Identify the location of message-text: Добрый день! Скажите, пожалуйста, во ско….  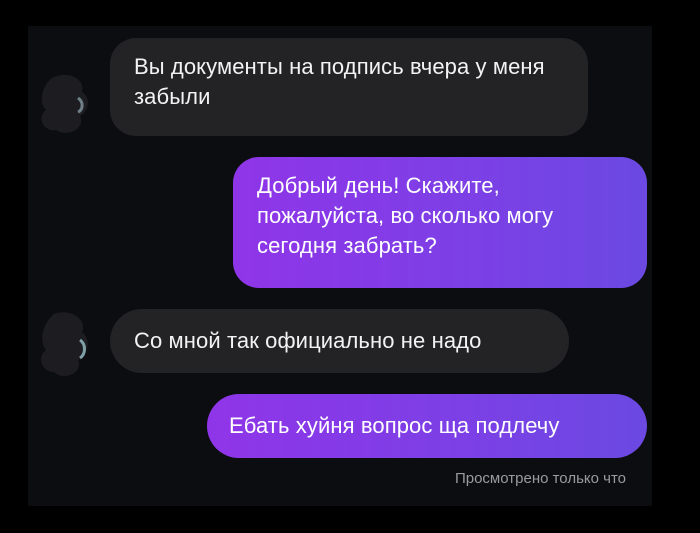
(405, 215).